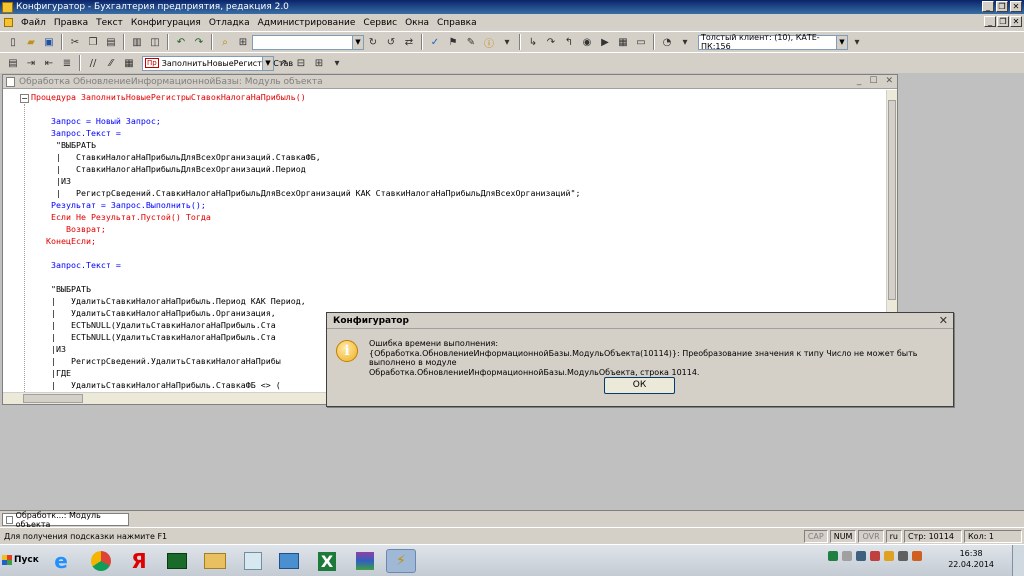 The width and height of the screenshot is (1024, 576). Describe the element at coordinates (471, 42) in the screenshot. I see `wizard-icon: ✎` at that location.